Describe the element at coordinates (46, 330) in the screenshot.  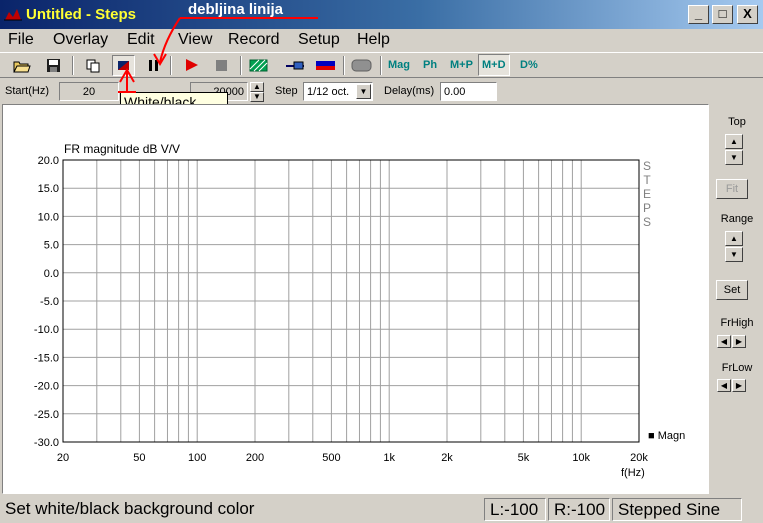
I see `y-tick-label: -10.0` at that location.